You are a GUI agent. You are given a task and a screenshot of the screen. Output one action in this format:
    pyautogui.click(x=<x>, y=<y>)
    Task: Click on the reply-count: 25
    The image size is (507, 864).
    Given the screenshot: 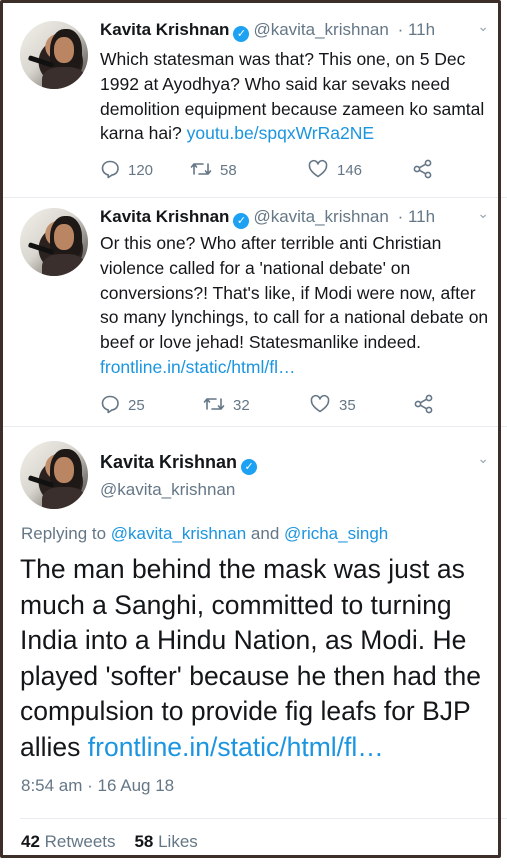 What is the action you would take?
    pyautogui.click(x=136, y=405)
    